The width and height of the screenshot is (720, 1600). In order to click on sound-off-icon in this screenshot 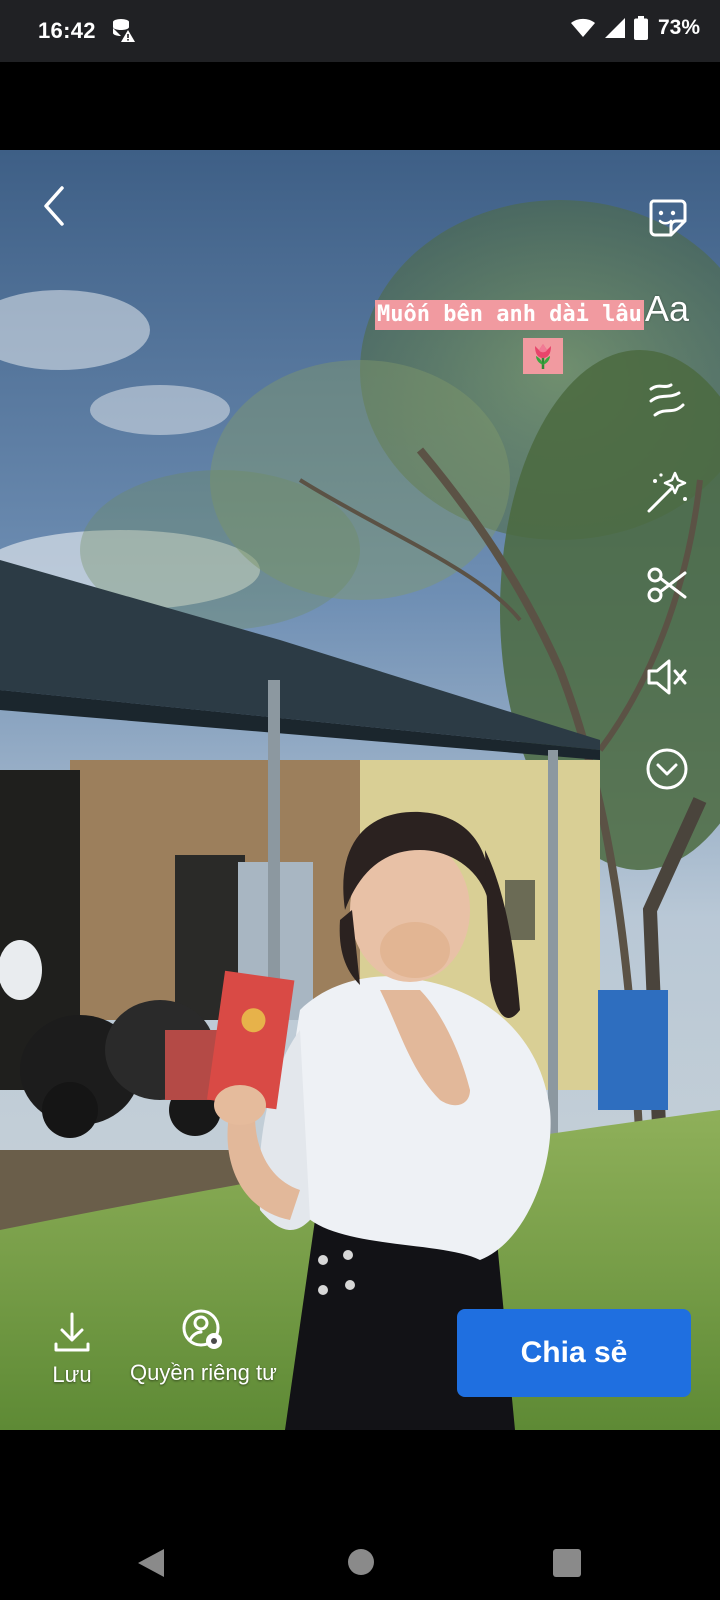, I will do `click(667, 677)`.